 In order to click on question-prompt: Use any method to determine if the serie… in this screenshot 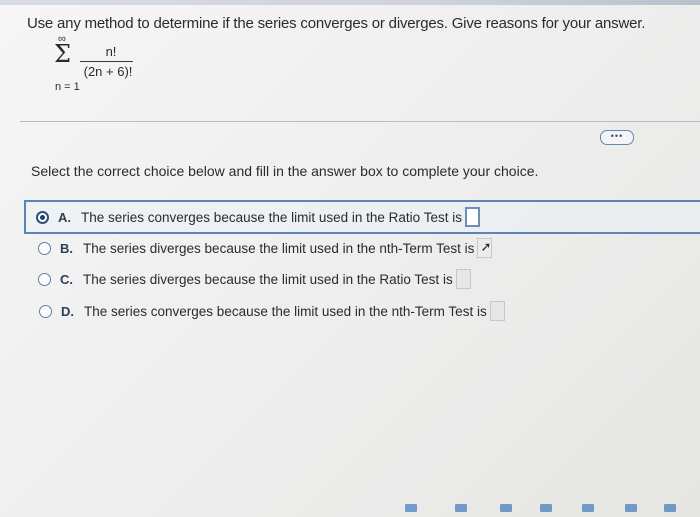, I will do `click(336, 23)`.